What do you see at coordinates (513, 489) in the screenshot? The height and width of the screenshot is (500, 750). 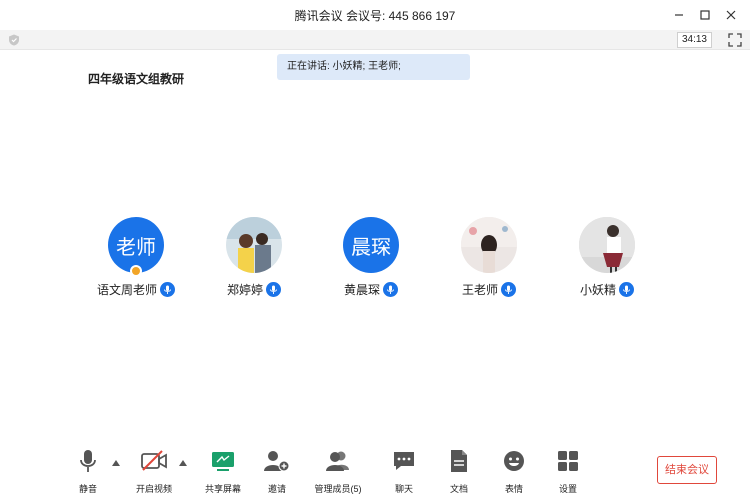 I see `emoji-label: 表情` at bounding box center [513, 489].